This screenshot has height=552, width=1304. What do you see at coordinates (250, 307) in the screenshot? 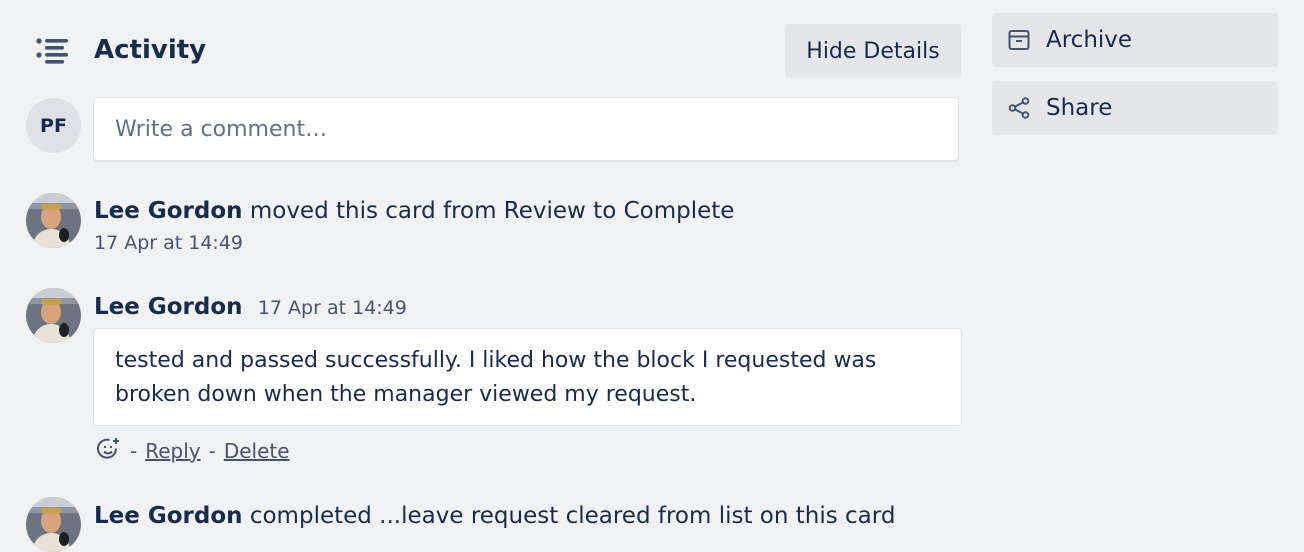
I see `comment-header: Lee Gordon 17 Apr at 14:49` at bounding box center [250, 307].